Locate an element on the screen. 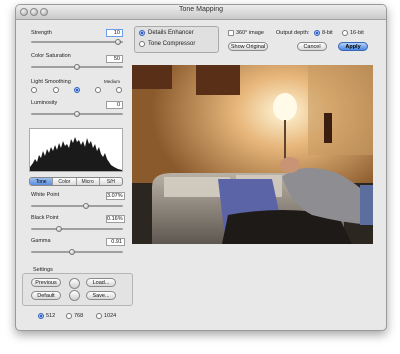  image-360-checkbox is located at coordinates (231, 33).